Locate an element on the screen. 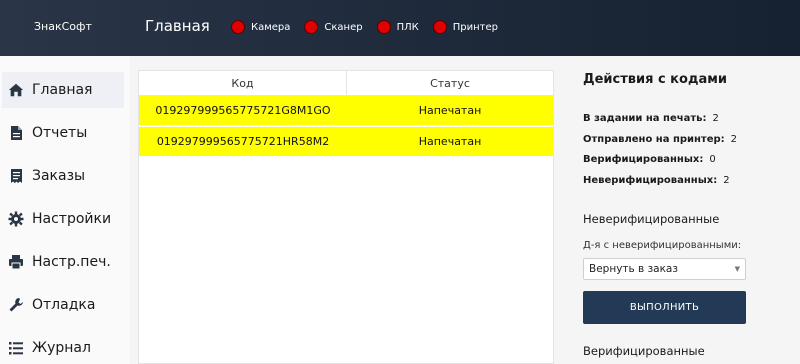  stat-sent-to-printer: Отправлено на принтер: 2 is located at coordinates (660, 139).